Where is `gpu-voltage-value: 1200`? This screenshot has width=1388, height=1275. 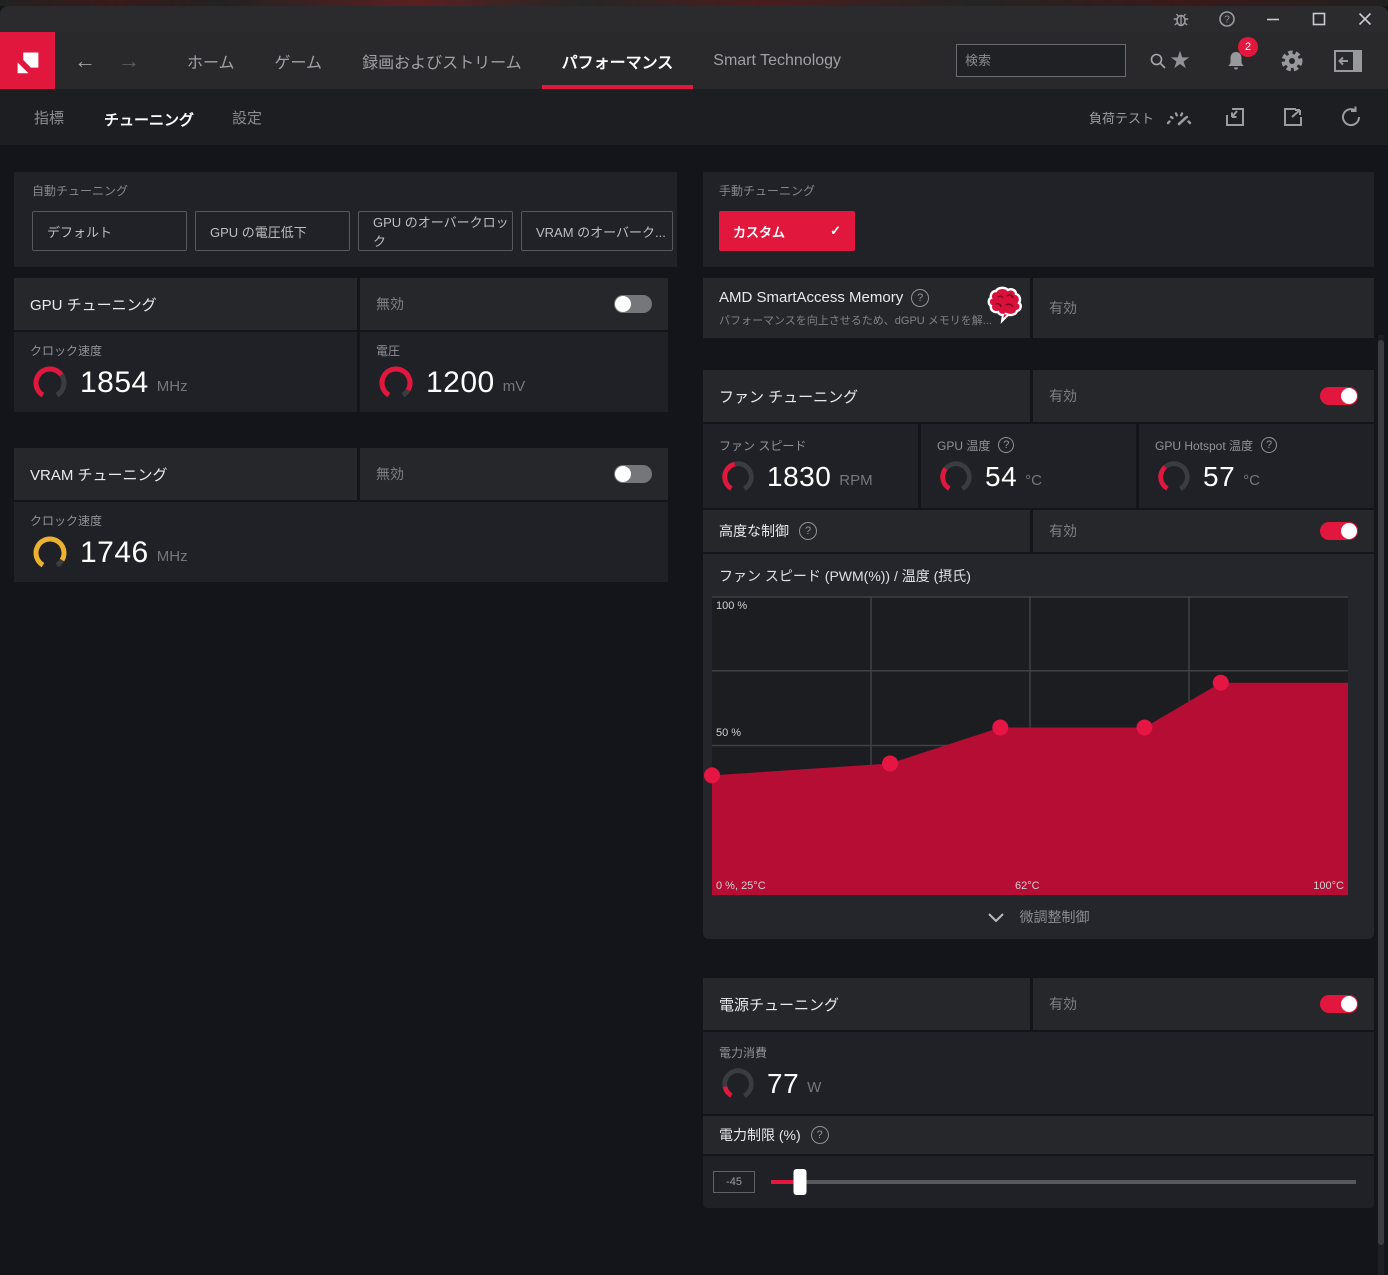 gpu-voltage-value: 1200 is located at coordinates (460, 382).